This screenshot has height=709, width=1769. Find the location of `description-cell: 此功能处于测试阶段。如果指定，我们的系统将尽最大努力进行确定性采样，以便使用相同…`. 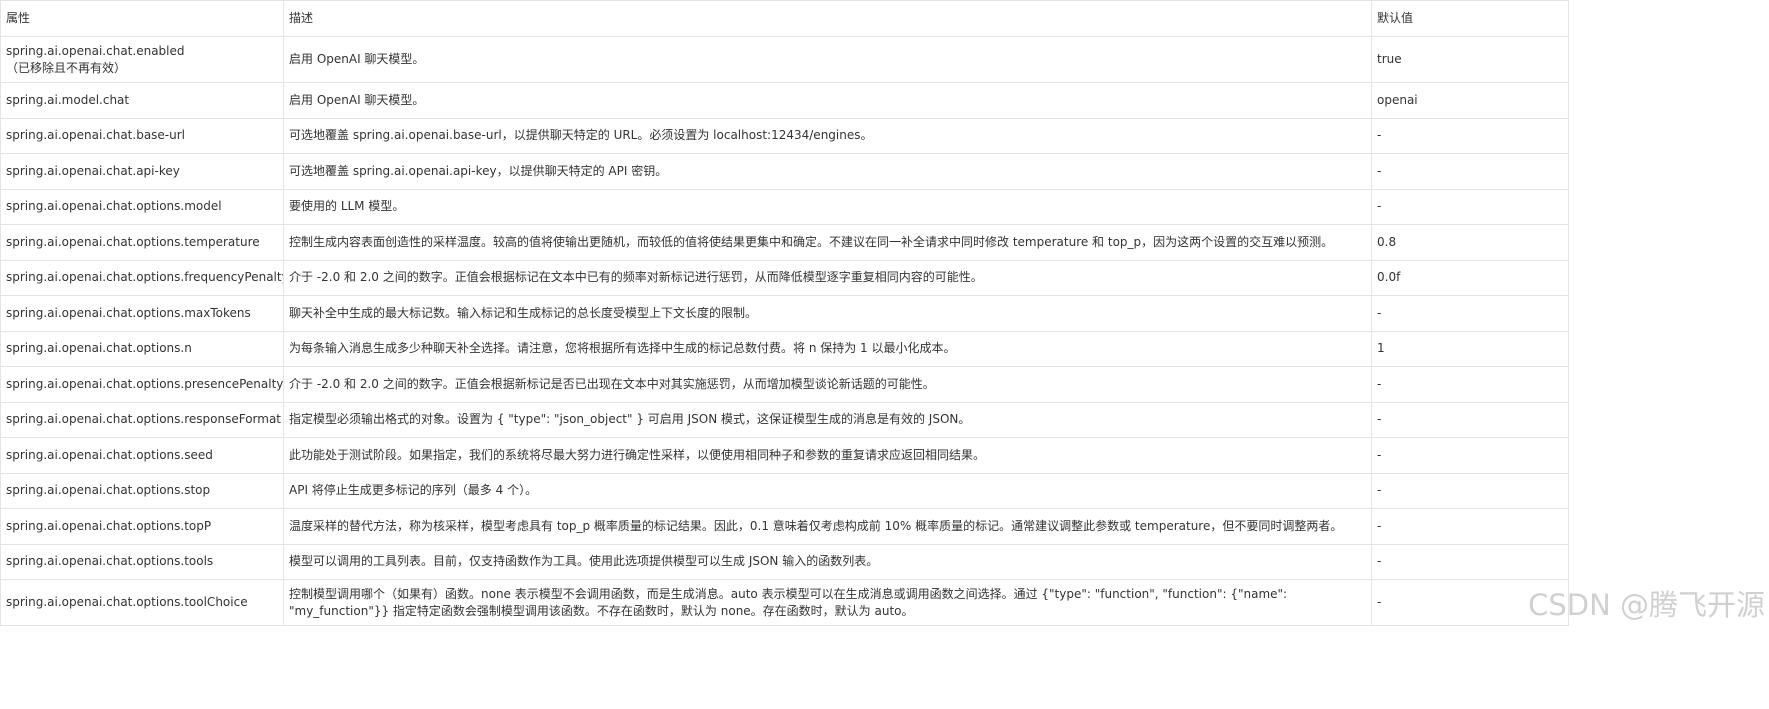

description-cell: 此功能处于测试阶段。如果指定，我们的系统将尽最大努力进行确定性采样，以便使用相同… is located at coordinates (827, 455).